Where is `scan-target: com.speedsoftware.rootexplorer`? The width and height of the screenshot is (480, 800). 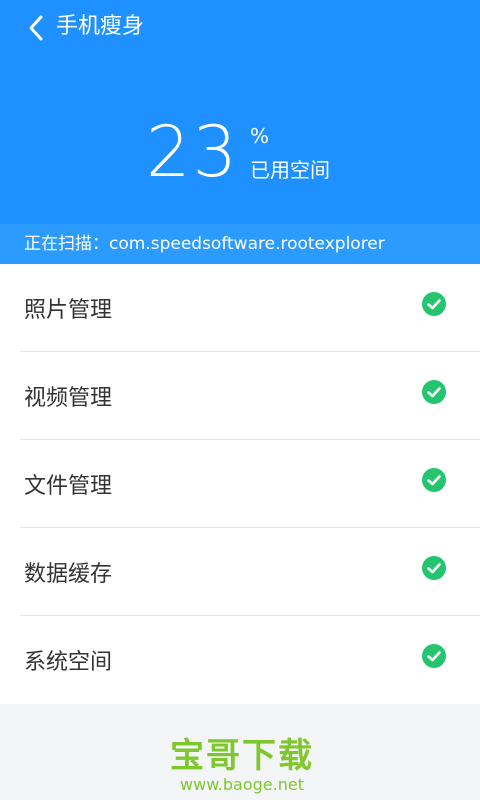 scan-target: com.speedsoftware.rootexplorer is located at coordinates (247, 244).